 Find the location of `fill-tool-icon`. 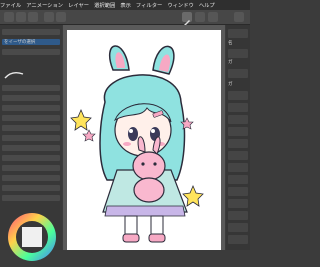

fill-tool-icon is located at coordinates (213, 17).